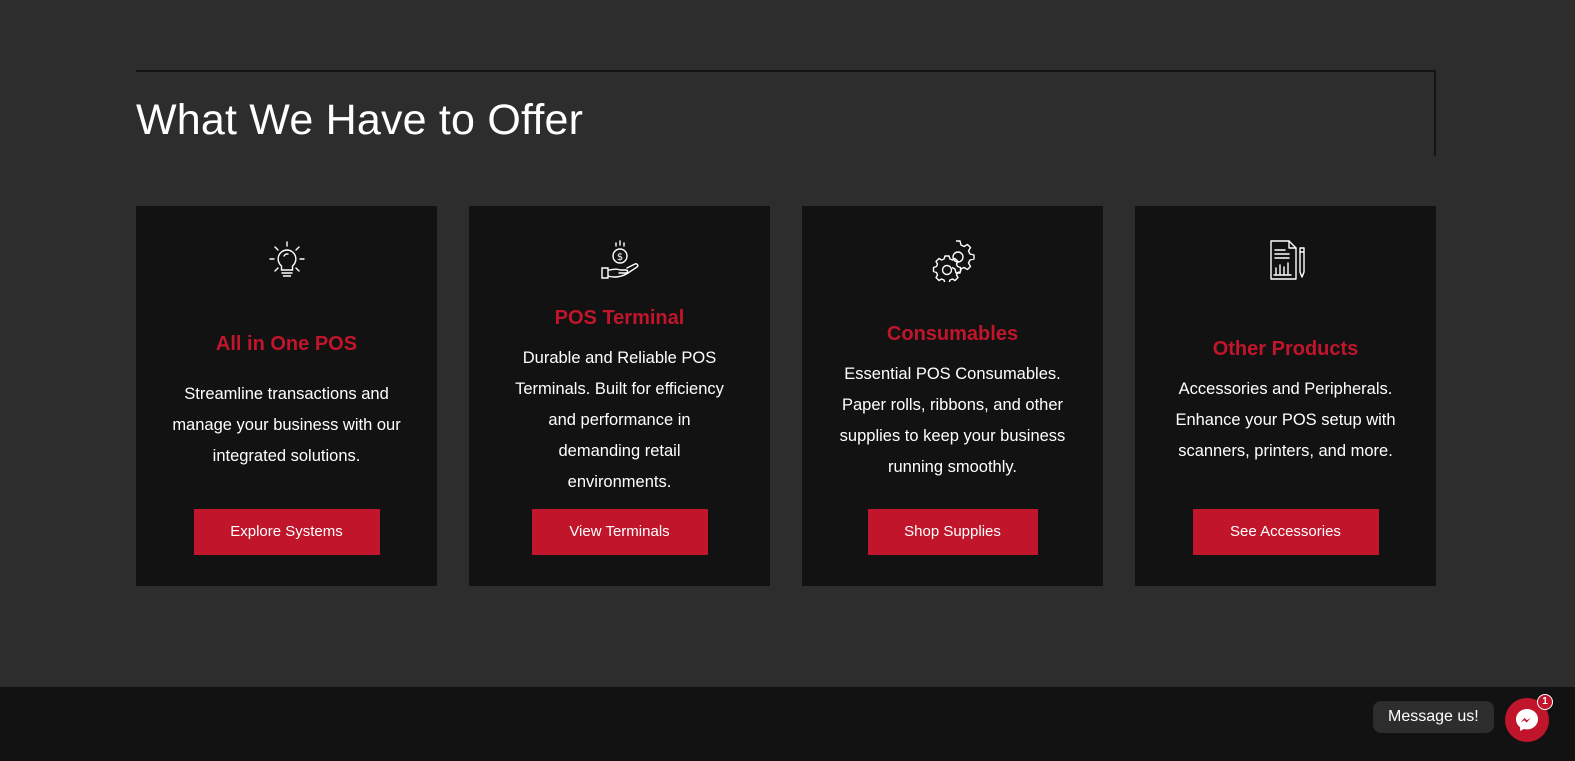 The image size is (1575, 761). I want to click on see-accessories-button: See Accessories, so click(1285, 532).